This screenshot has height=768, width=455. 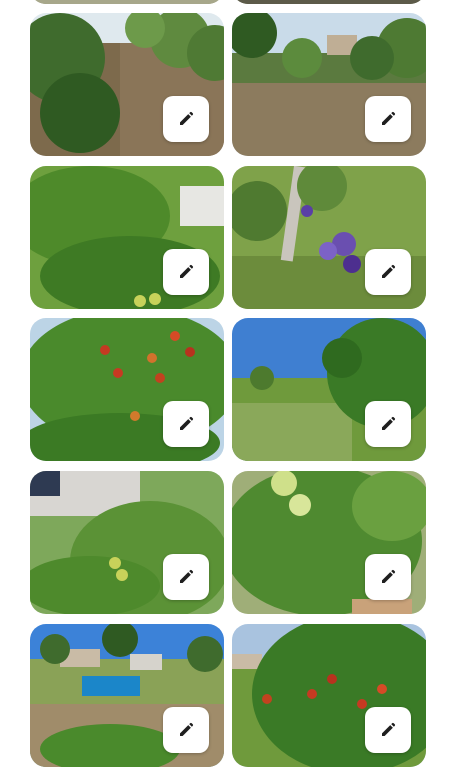 I want to click on photo-tile-partial-left, so click(x=127, y=2).